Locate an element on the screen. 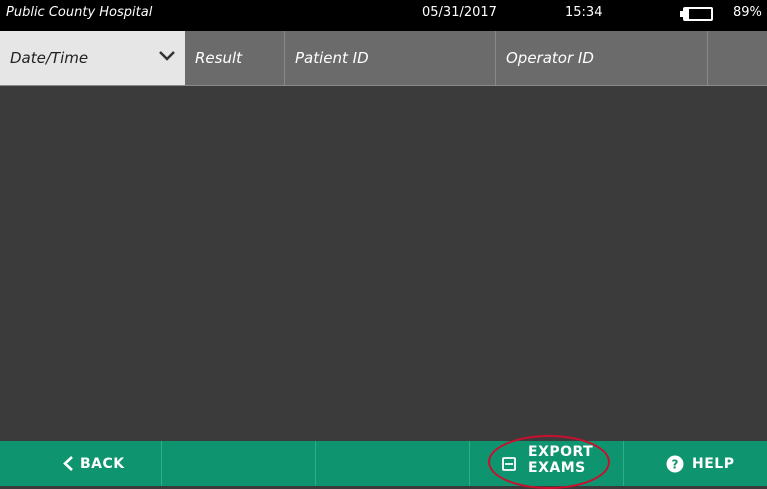 This screenshot has height=489, width=767. status-date: 05/31/2017 is located at coordinates (459, 12).